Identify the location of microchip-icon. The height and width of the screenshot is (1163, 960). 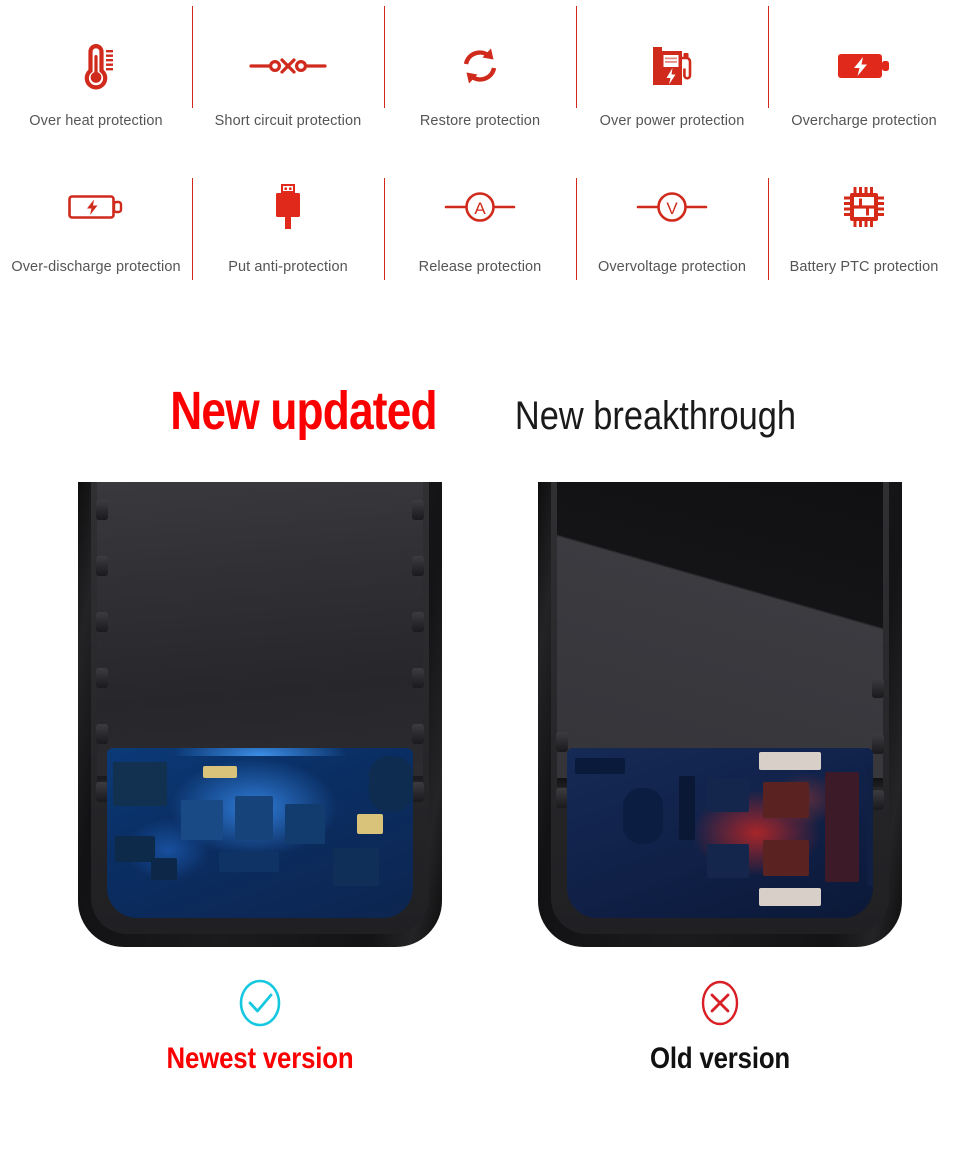
(864, 207).